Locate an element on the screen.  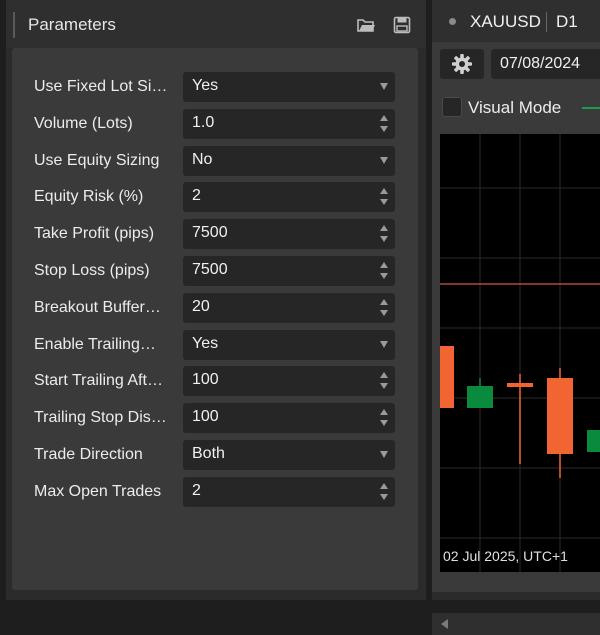
status-dot-icon is located at coordinates (452, 21).